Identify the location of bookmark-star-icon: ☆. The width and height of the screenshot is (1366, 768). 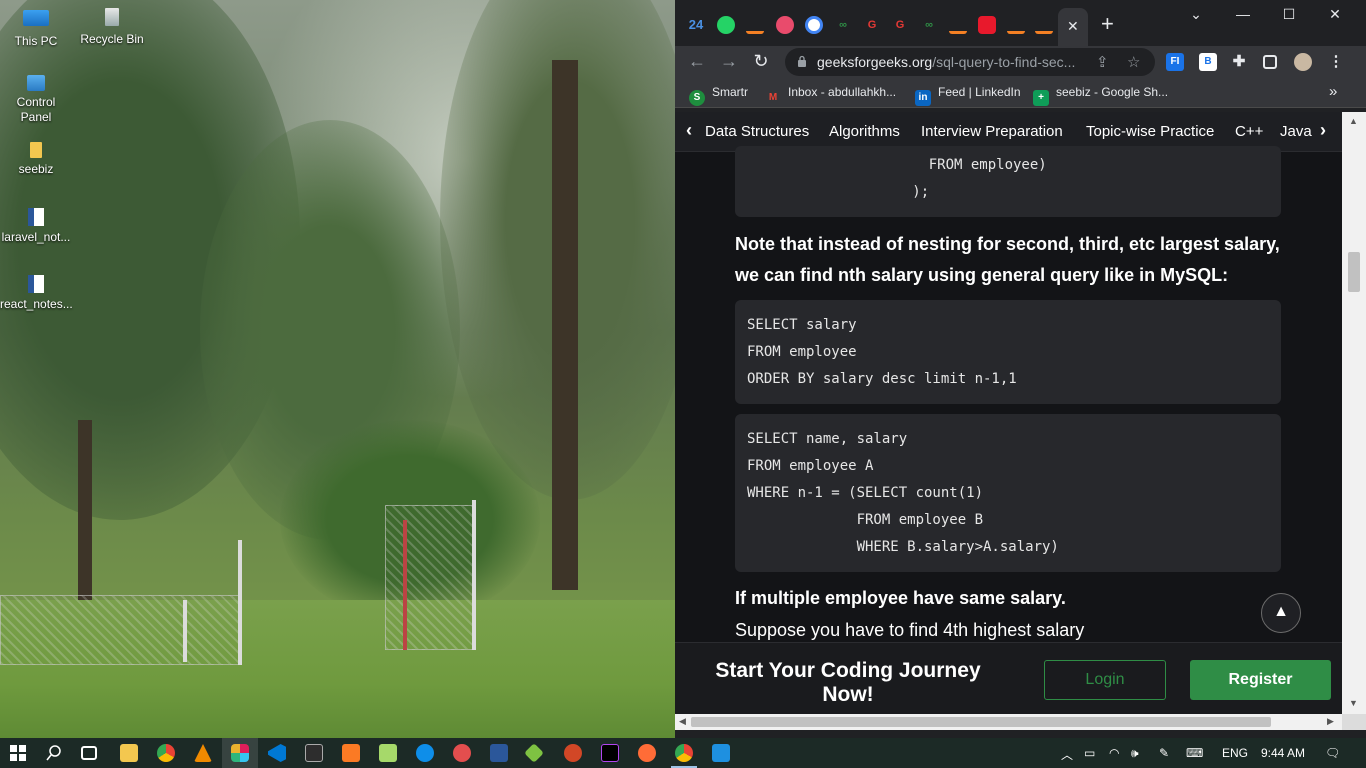
(1133, 62).